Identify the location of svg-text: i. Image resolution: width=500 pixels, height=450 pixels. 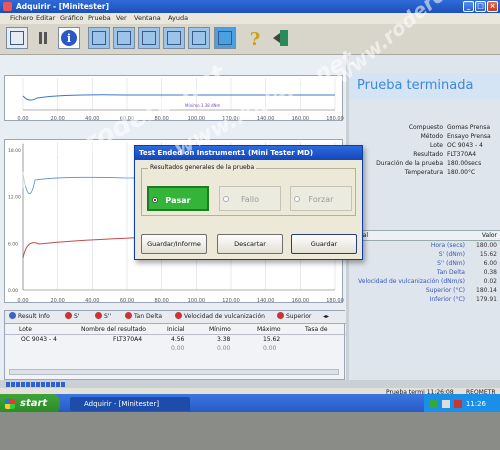
(69, 38).